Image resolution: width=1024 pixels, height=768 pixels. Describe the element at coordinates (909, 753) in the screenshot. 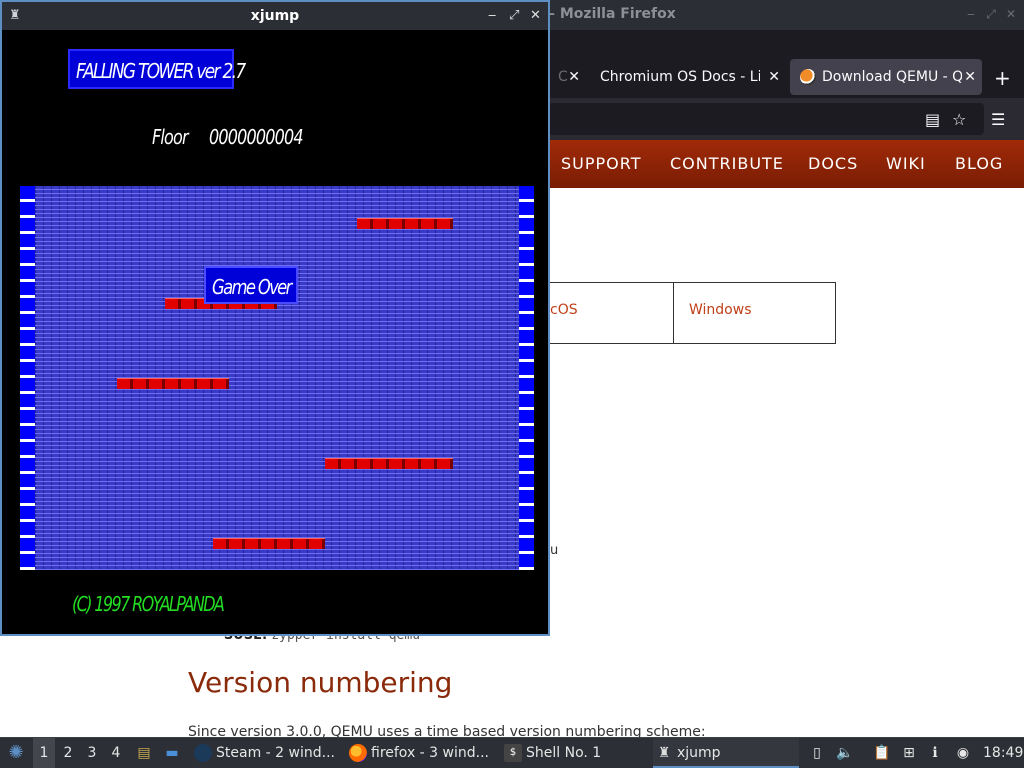

I see `network-icon: ⊞` at that location.